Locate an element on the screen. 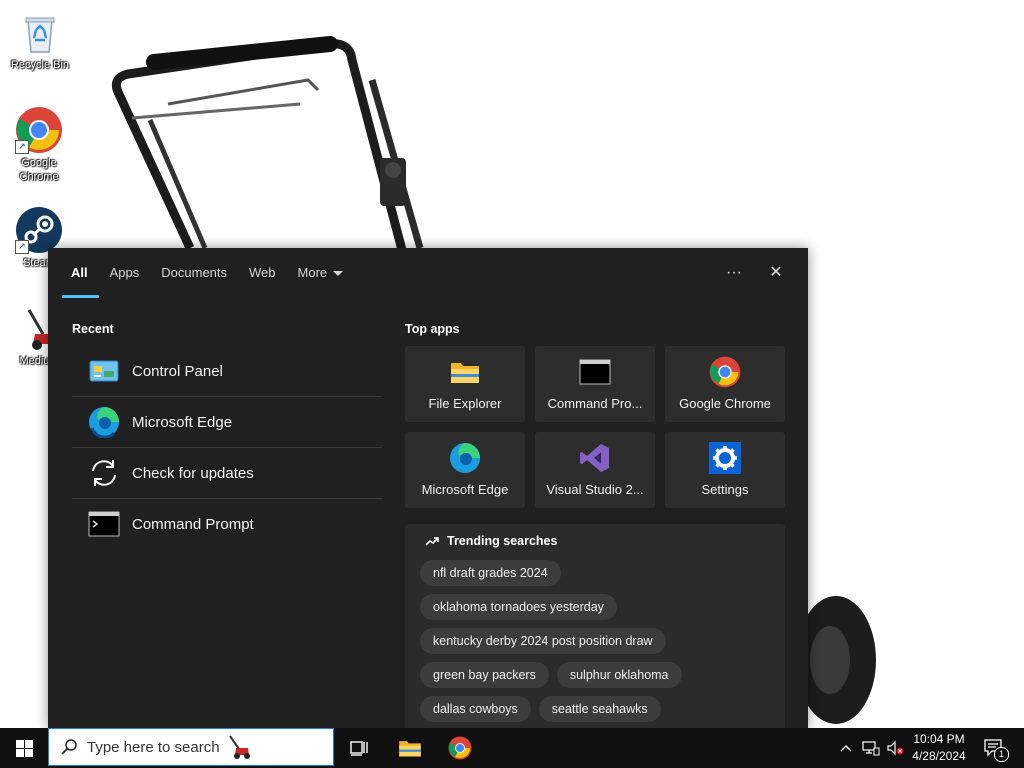  task-view-icon is located at coordinates (359, 748).